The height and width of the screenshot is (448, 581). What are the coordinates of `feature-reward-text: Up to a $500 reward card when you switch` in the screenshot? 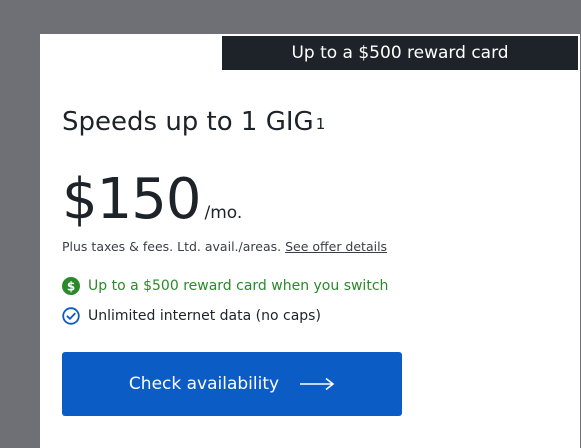 It's located at (238, 286).